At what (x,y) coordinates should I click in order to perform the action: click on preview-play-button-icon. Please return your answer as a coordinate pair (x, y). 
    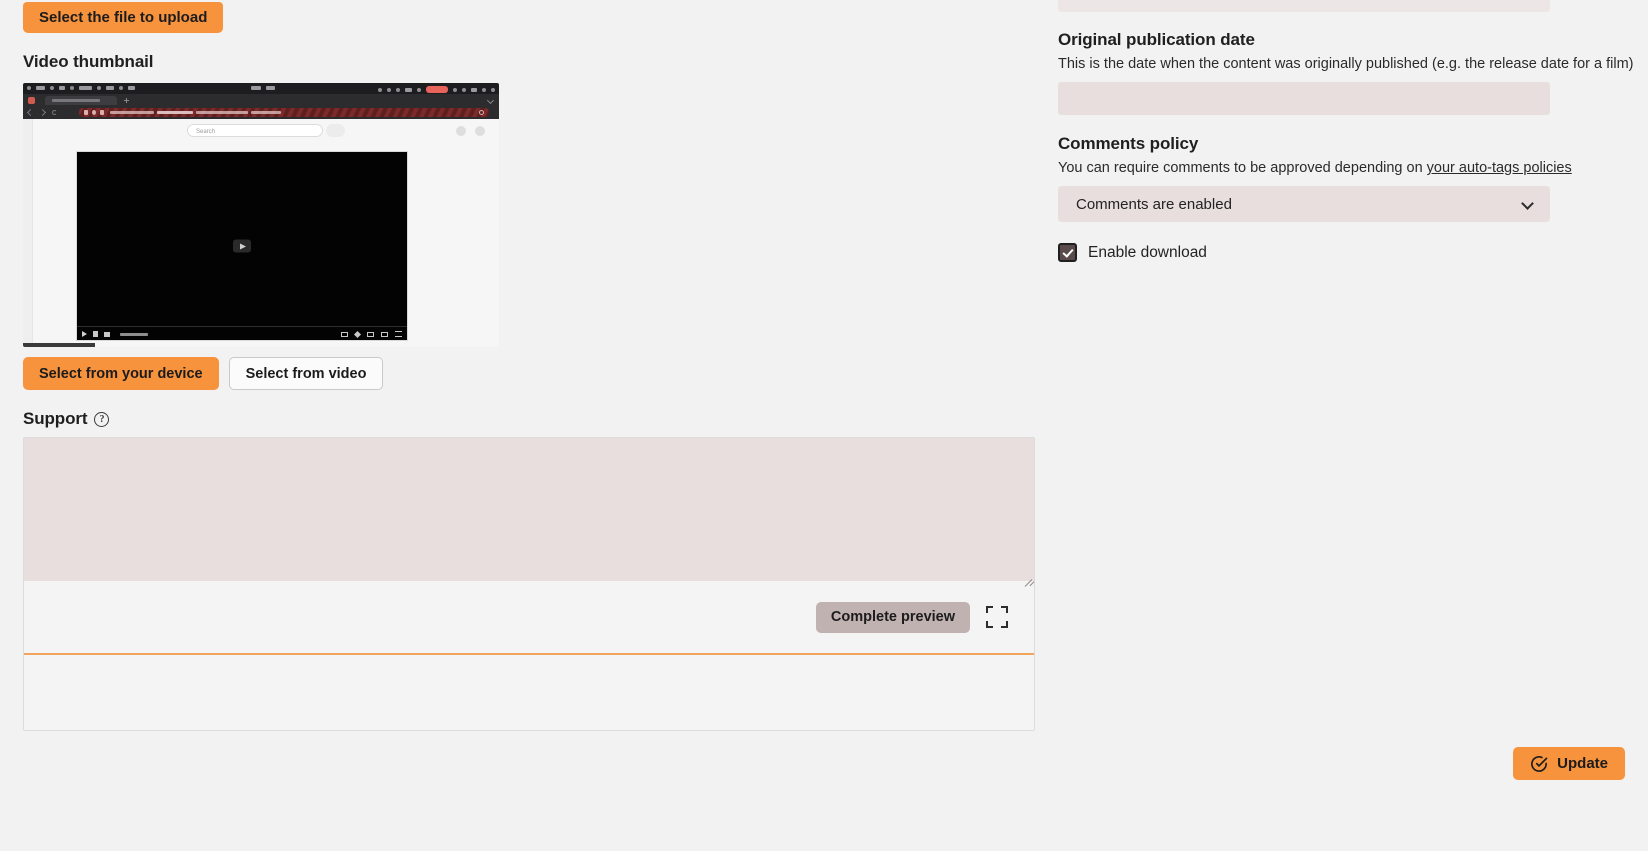
    Looking at the image, I should click on (84, 334).